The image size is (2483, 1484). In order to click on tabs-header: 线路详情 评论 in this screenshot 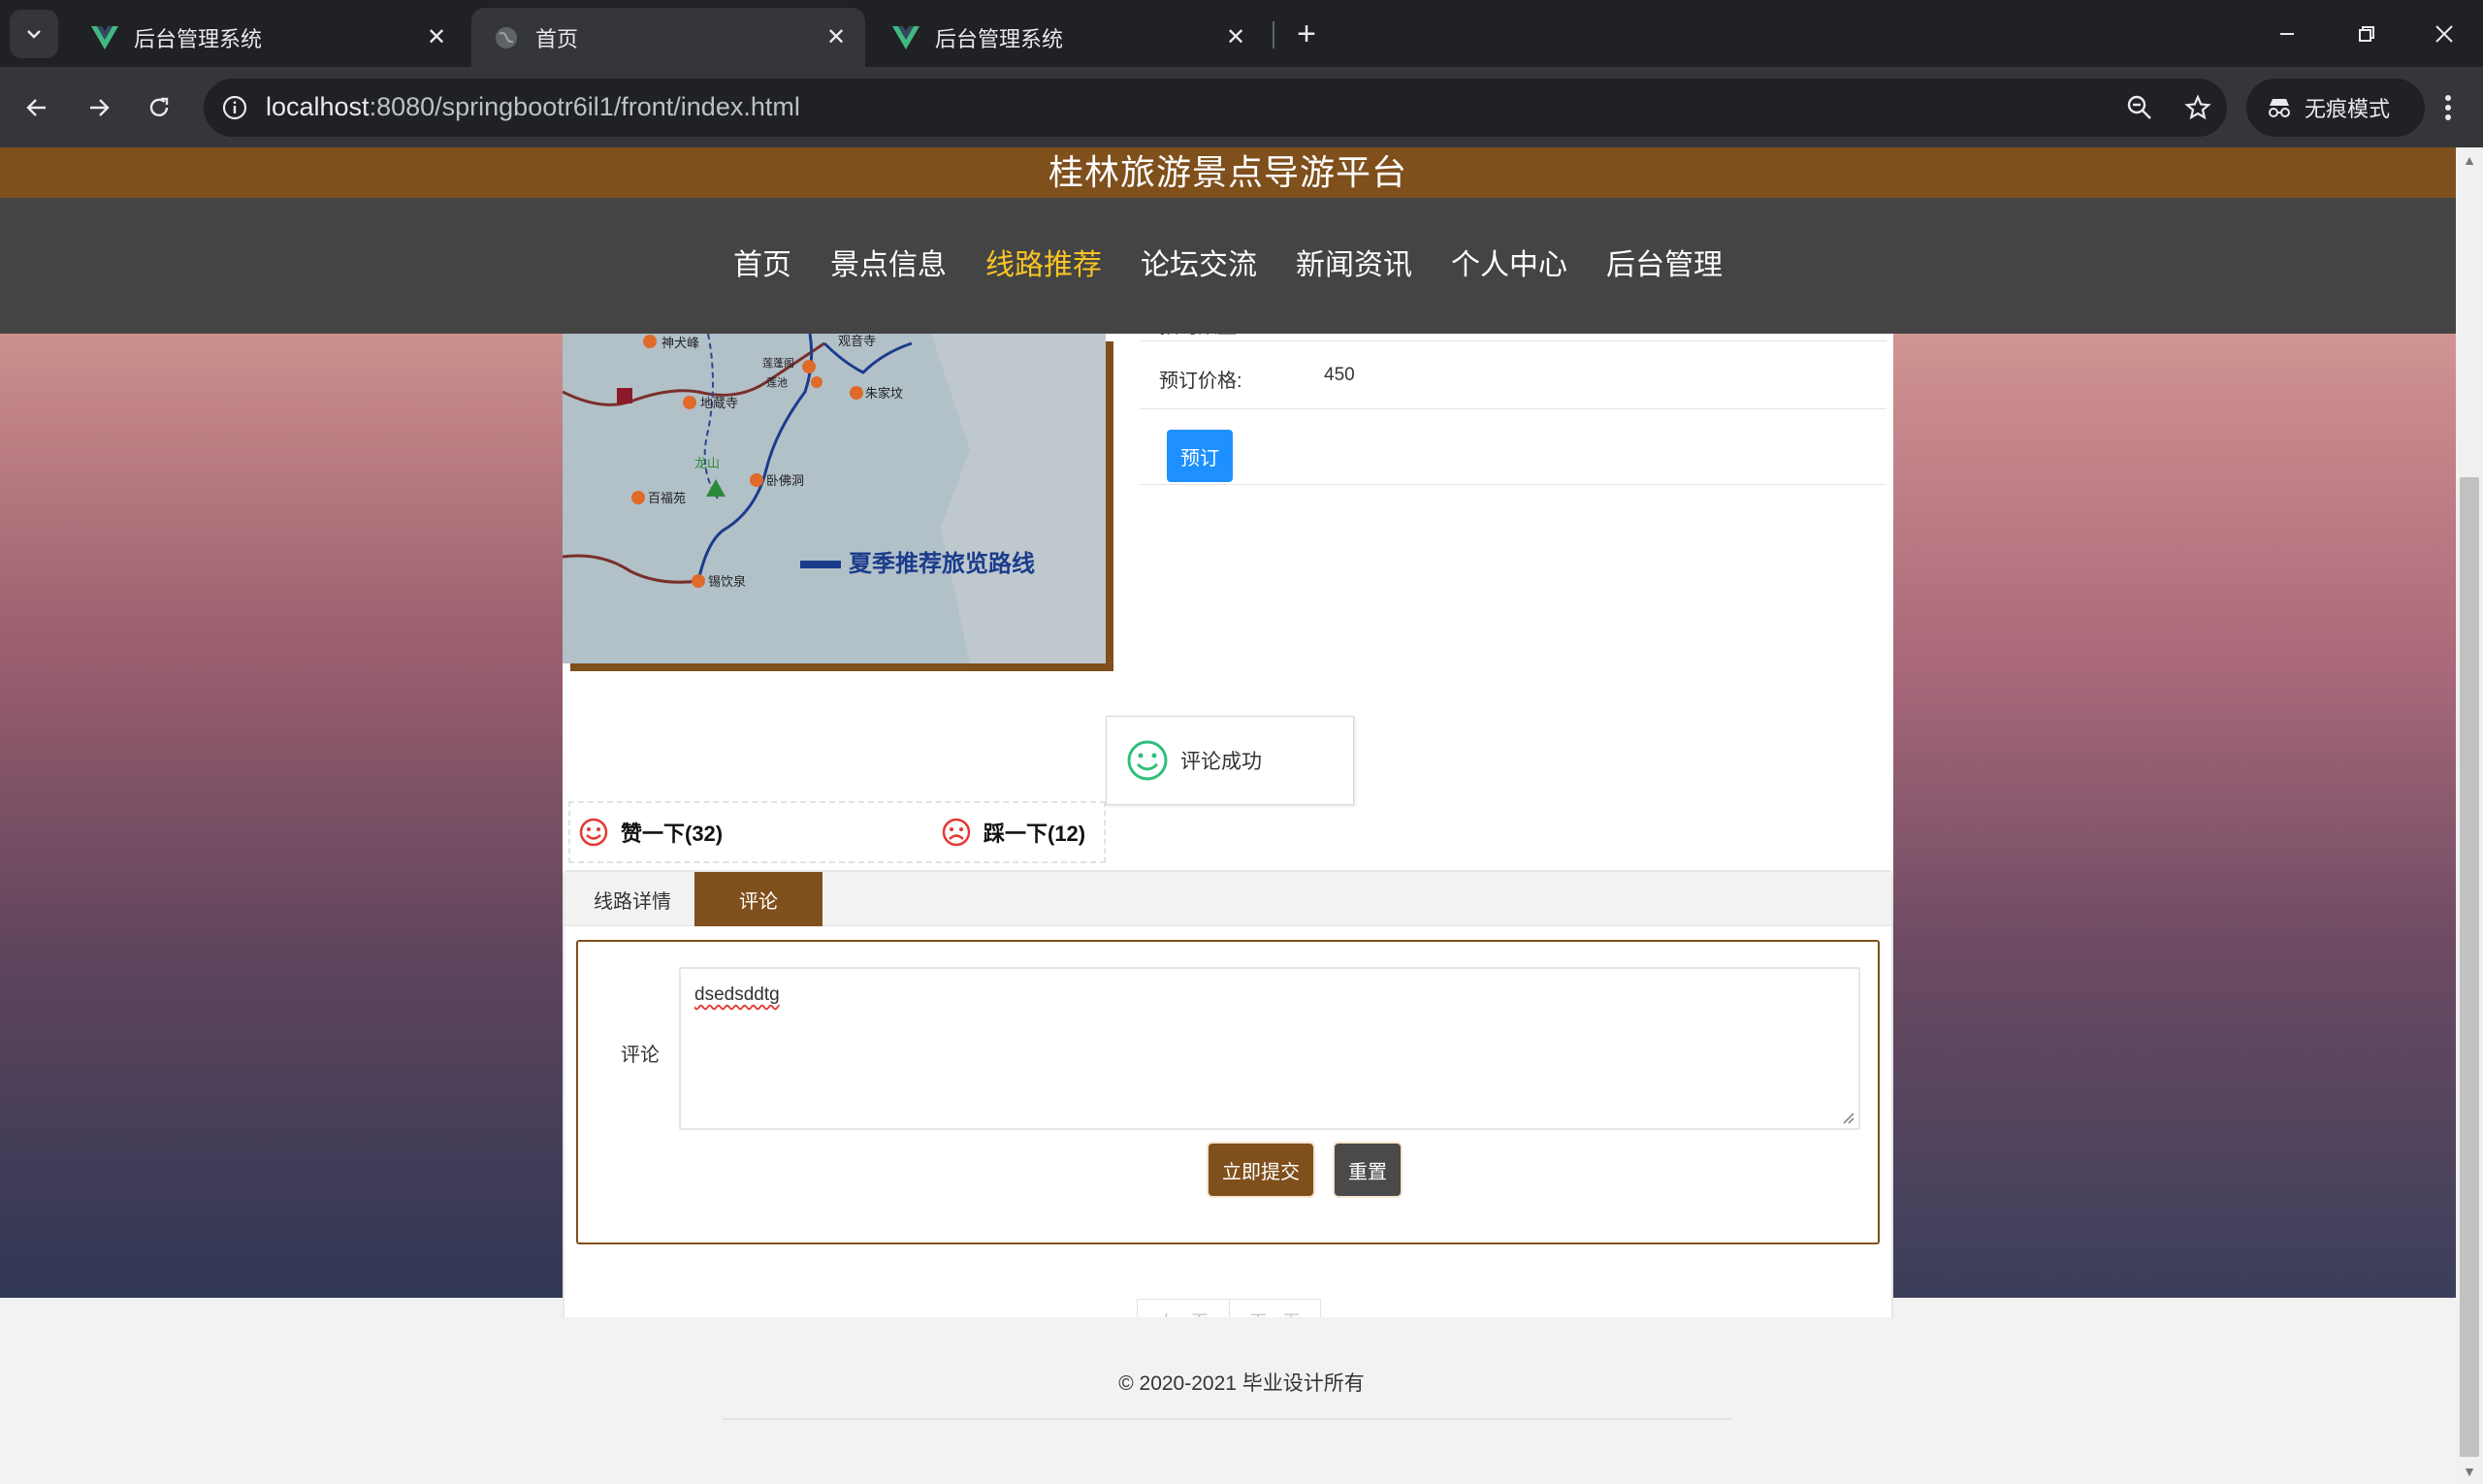, I will do `click(1228, 899)`.